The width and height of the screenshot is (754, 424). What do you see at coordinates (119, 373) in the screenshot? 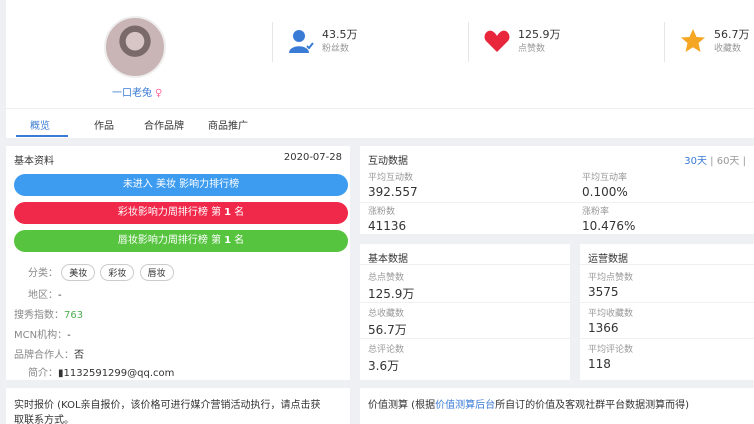
I see `intro-value: 1132591299@qq.com` at bounding box center [119, 373].